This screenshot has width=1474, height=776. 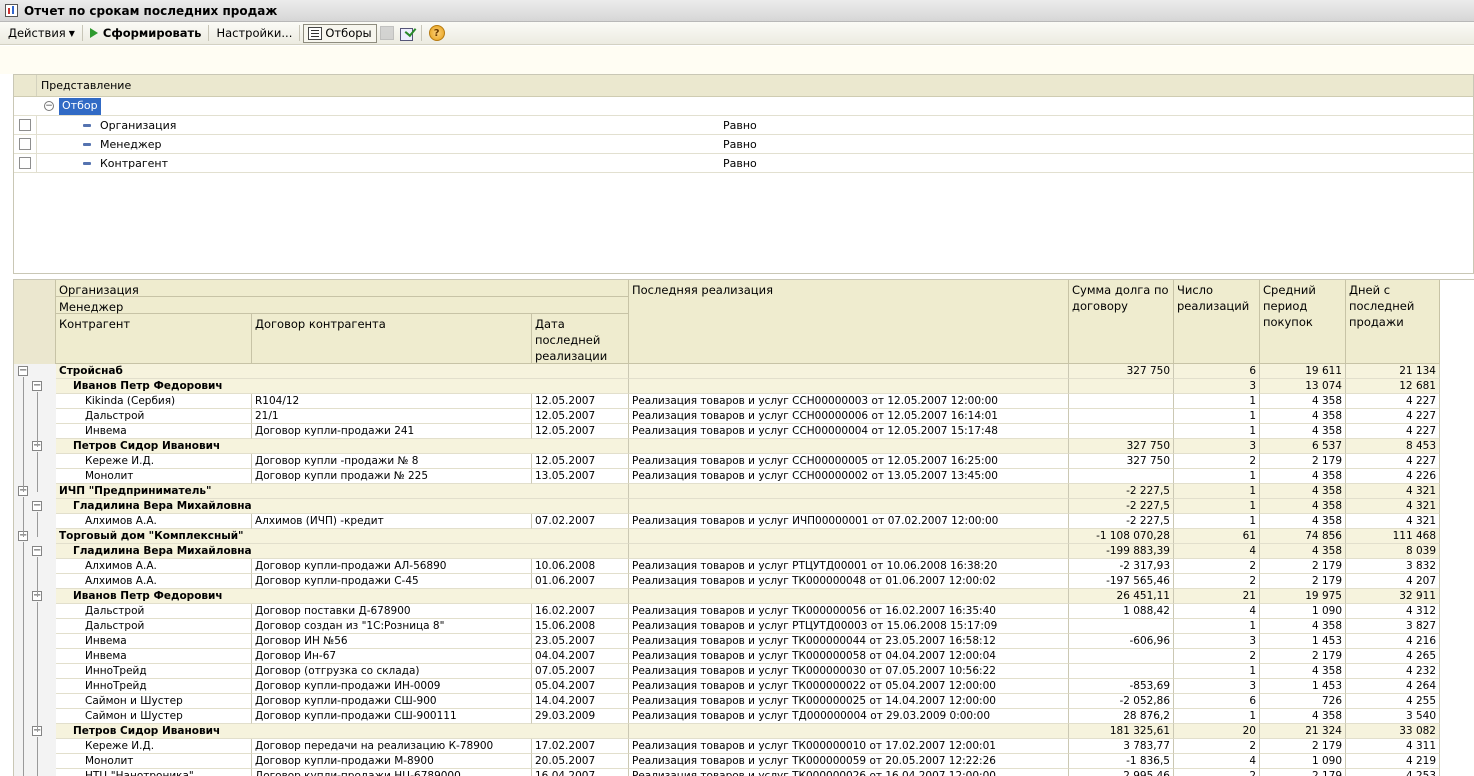 I want to click on cell-days-since: 21 134, so click(x=1393, y=371).